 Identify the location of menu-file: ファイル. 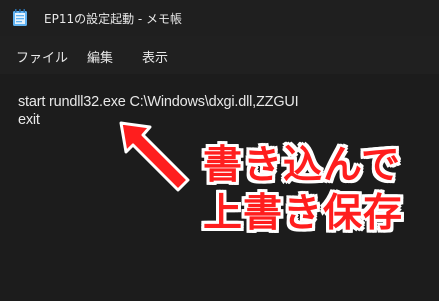
(42, 56).